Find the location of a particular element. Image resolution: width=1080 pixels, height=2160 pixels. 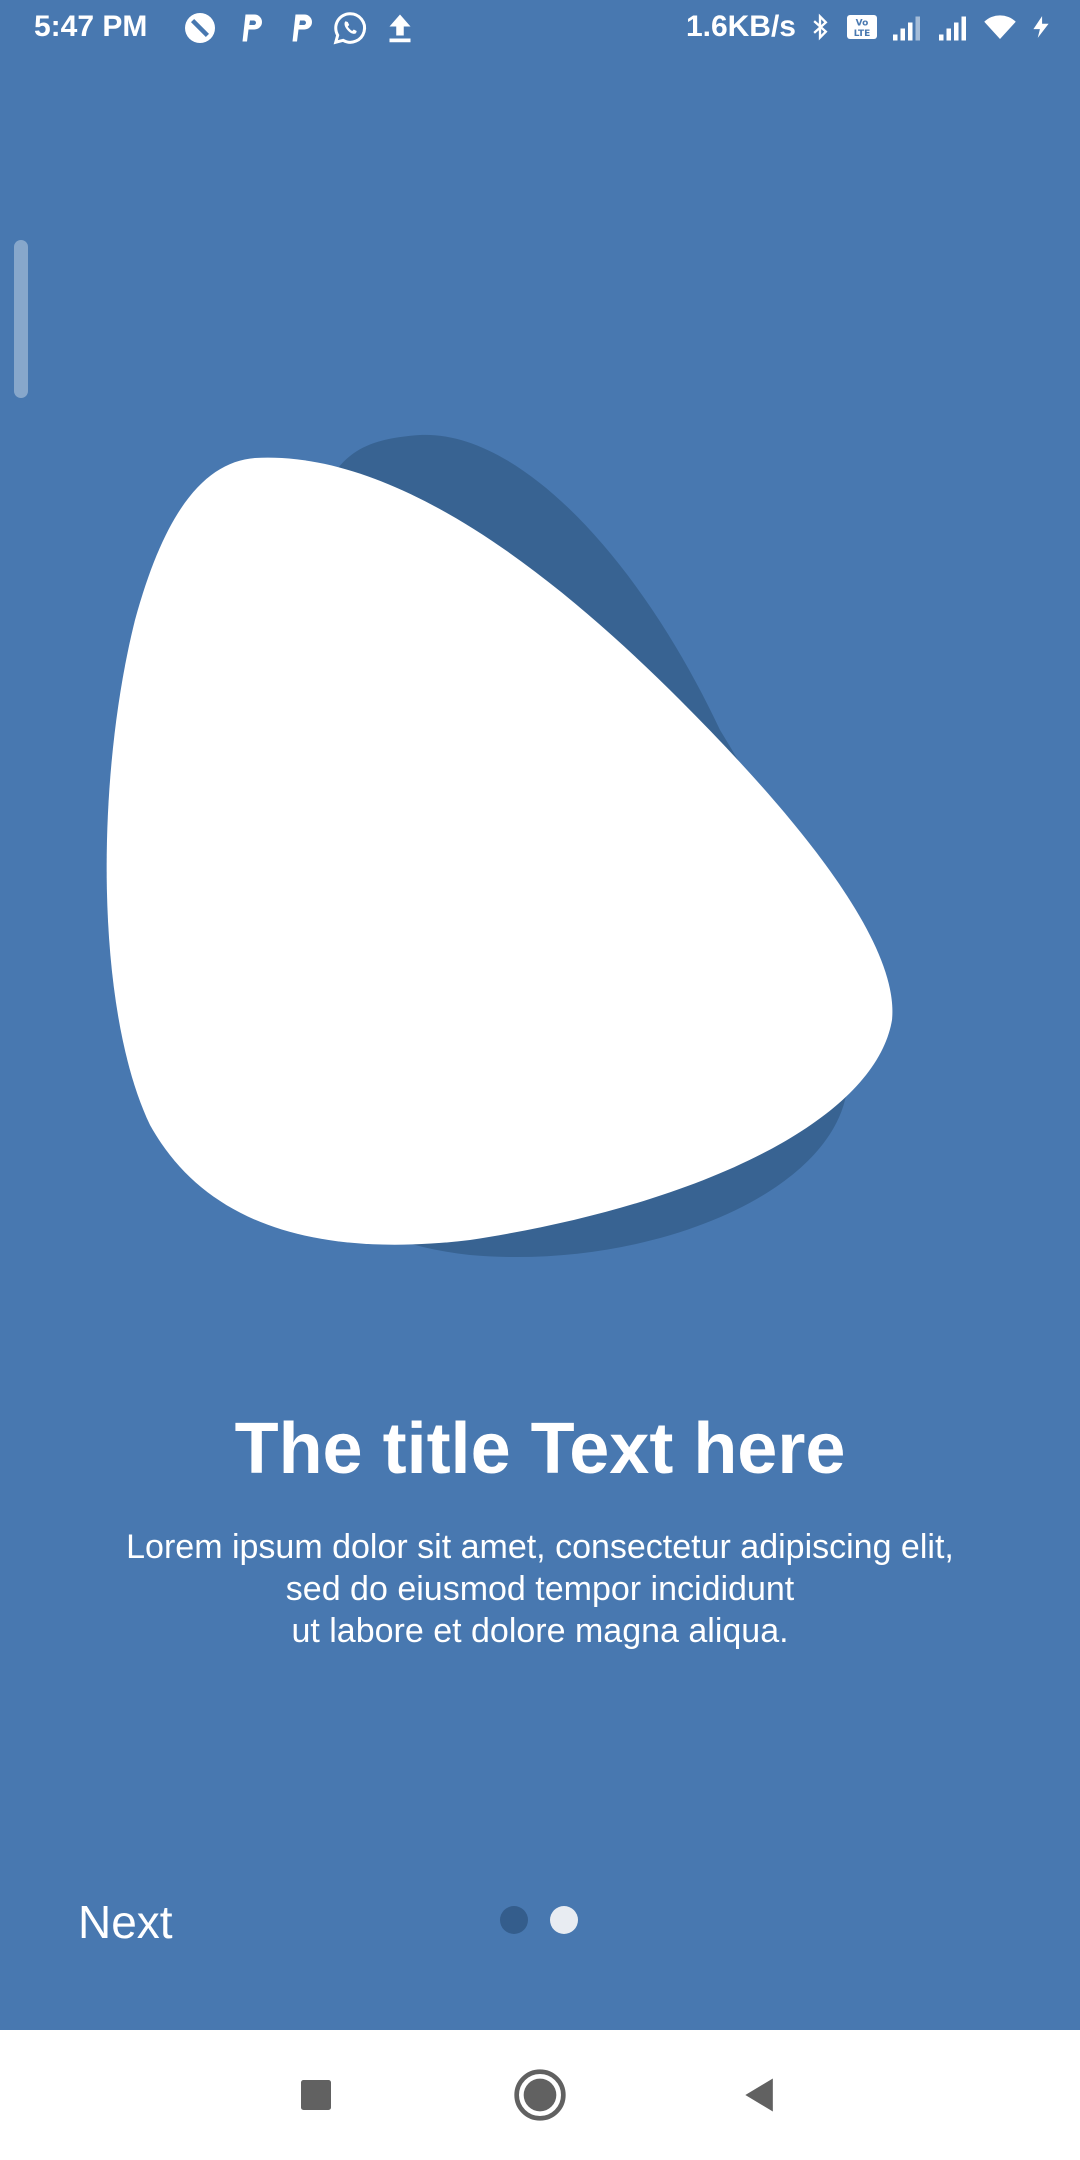

page-dot-2-active is located at coordinates (564, 1920).